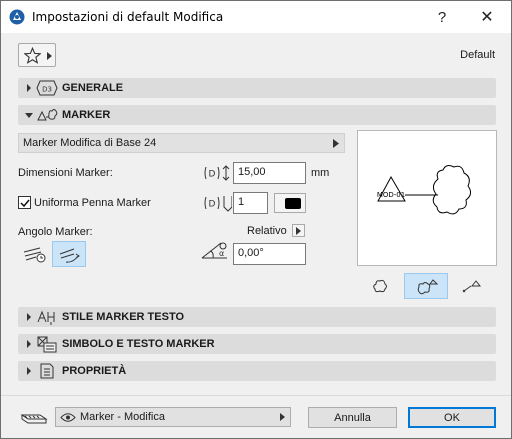  Describe the element at coordinates (29, 115) in the screenshot. I see `chevron-down-icon` at that location.